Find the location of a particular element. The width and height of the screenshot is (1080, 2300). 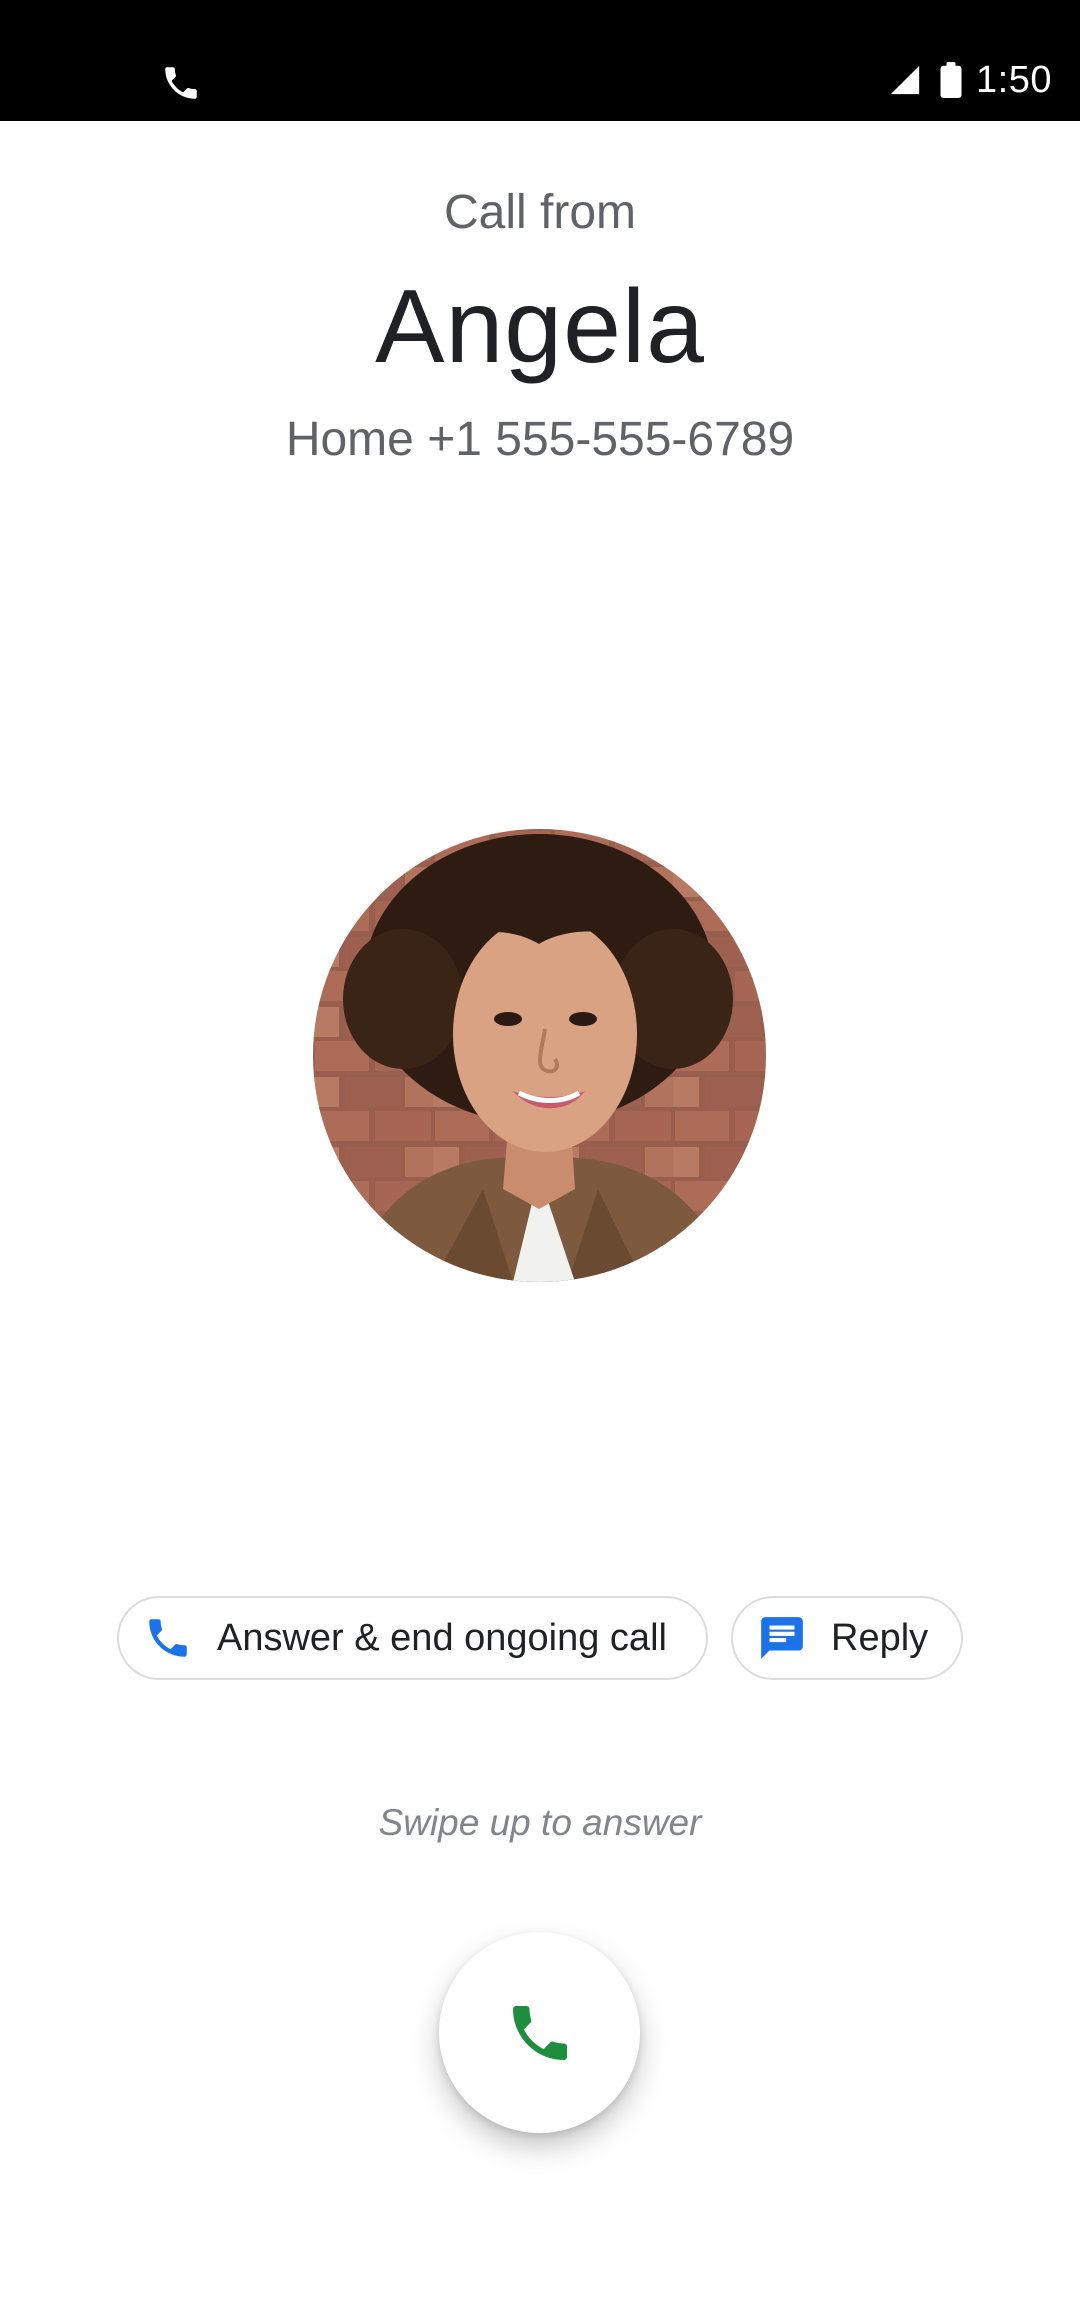

answer-end-ongoing-call-button: Answer & end ongoing call is located at coordinates (412, 1638).